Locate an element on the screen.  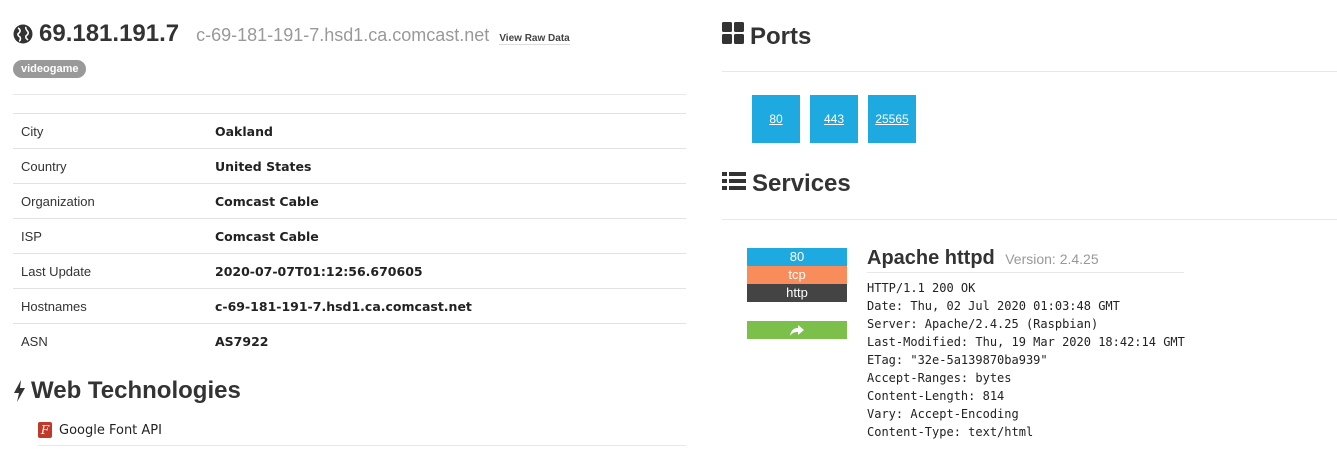
tag-badge: videogame is located at coordinates (50, 69).